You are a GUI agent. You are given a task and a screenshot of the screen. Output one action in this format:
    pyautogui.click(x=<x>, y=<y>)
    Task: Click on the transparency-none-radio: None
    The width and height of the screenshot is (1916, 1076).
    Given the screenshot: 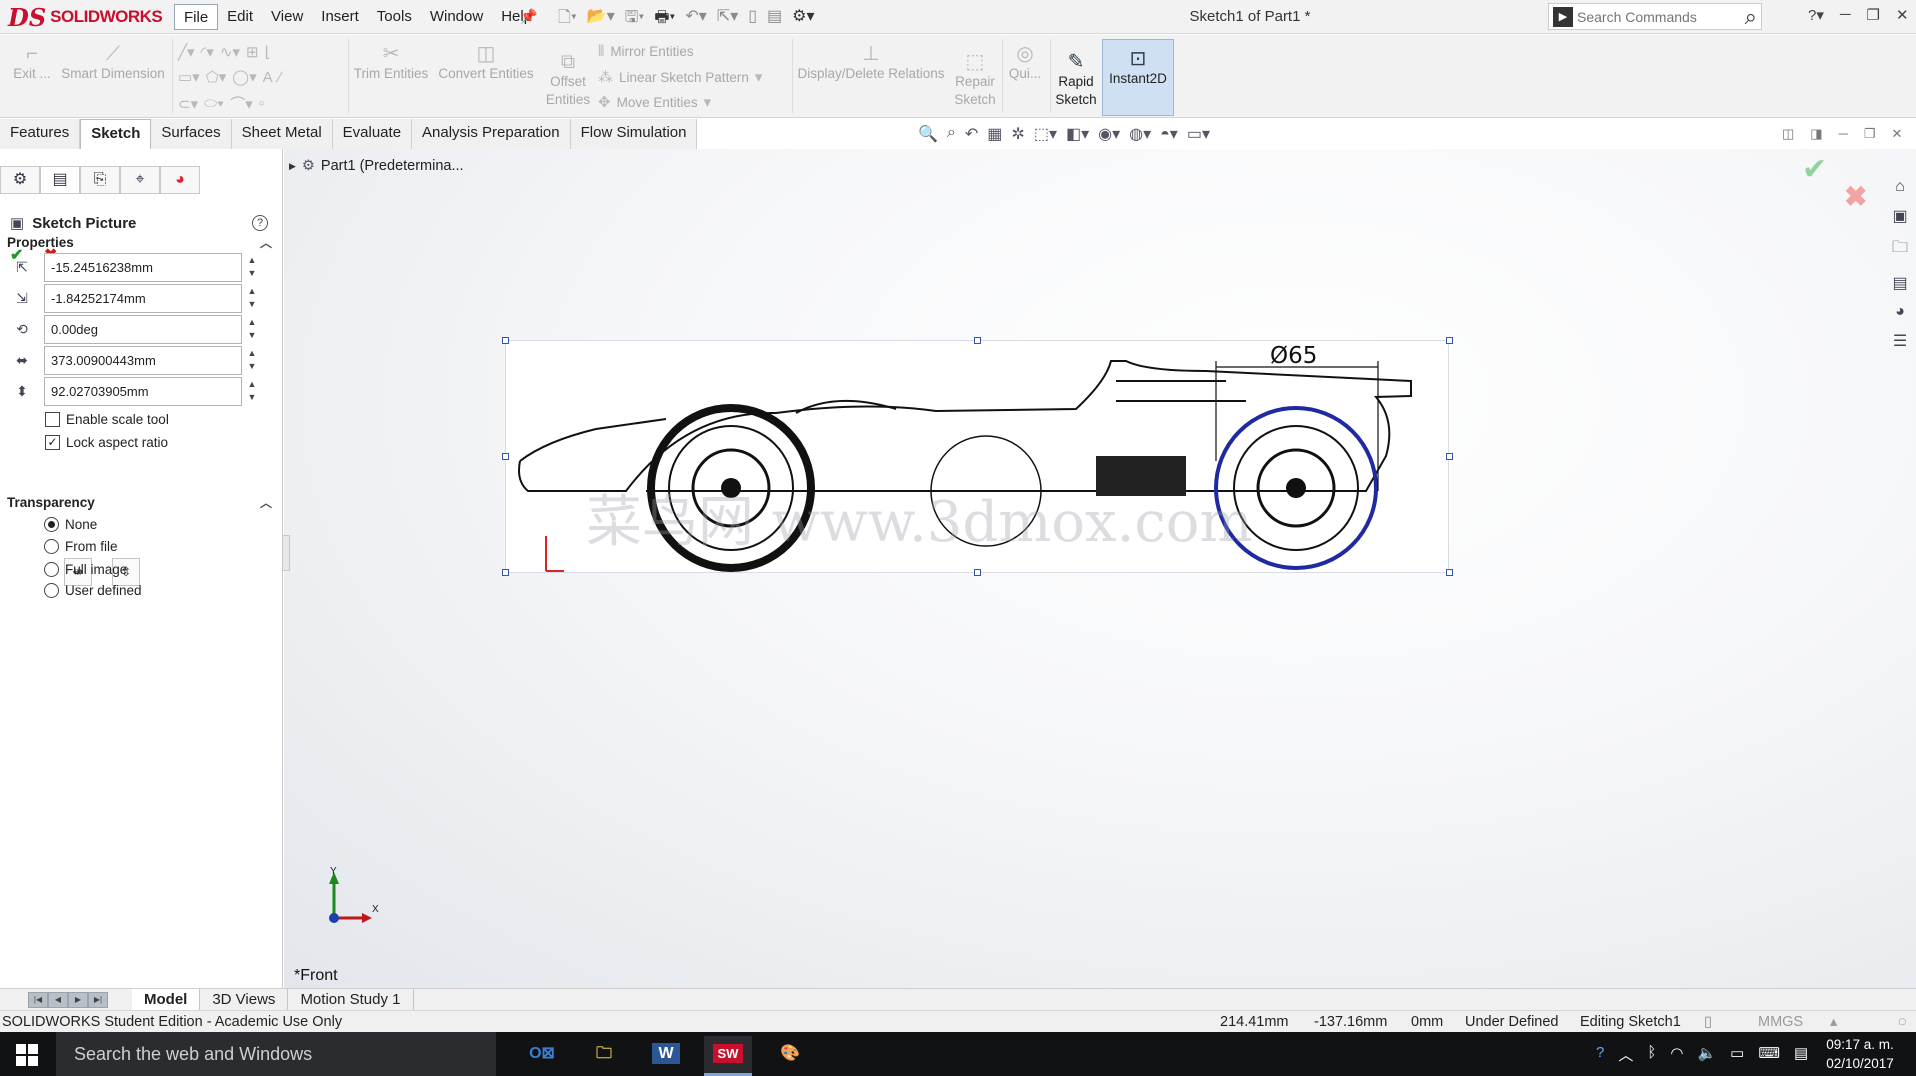 What is the action you would take?
    pyautogui.click(x=70, y=524)
    